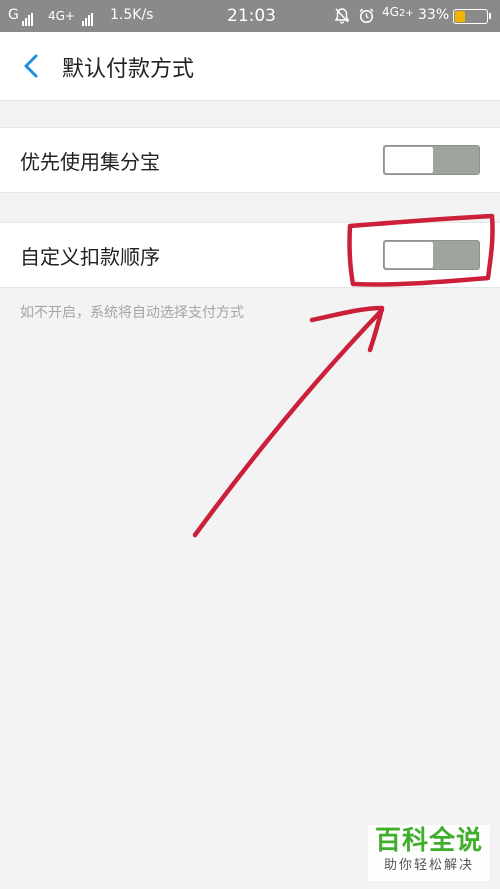 The image size is (500, 889). I want to click on priority-jifenbao-toggle, so click(431, 160).